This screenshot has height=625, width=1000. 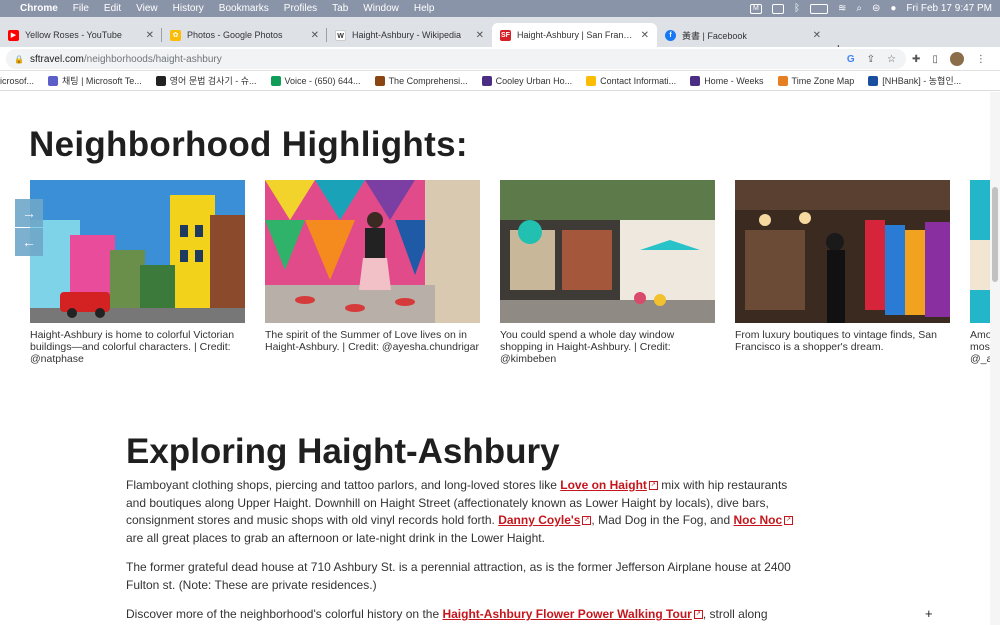 I want to click on menu-bookmarks: Bookmarks, so click(x=244, y=8).